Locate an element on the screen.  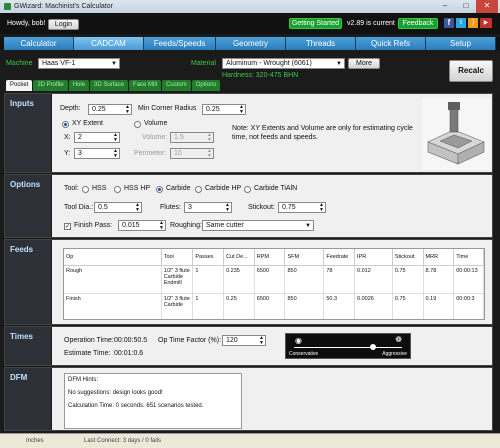
column-header: IPR is located at coordinates (373, 257).